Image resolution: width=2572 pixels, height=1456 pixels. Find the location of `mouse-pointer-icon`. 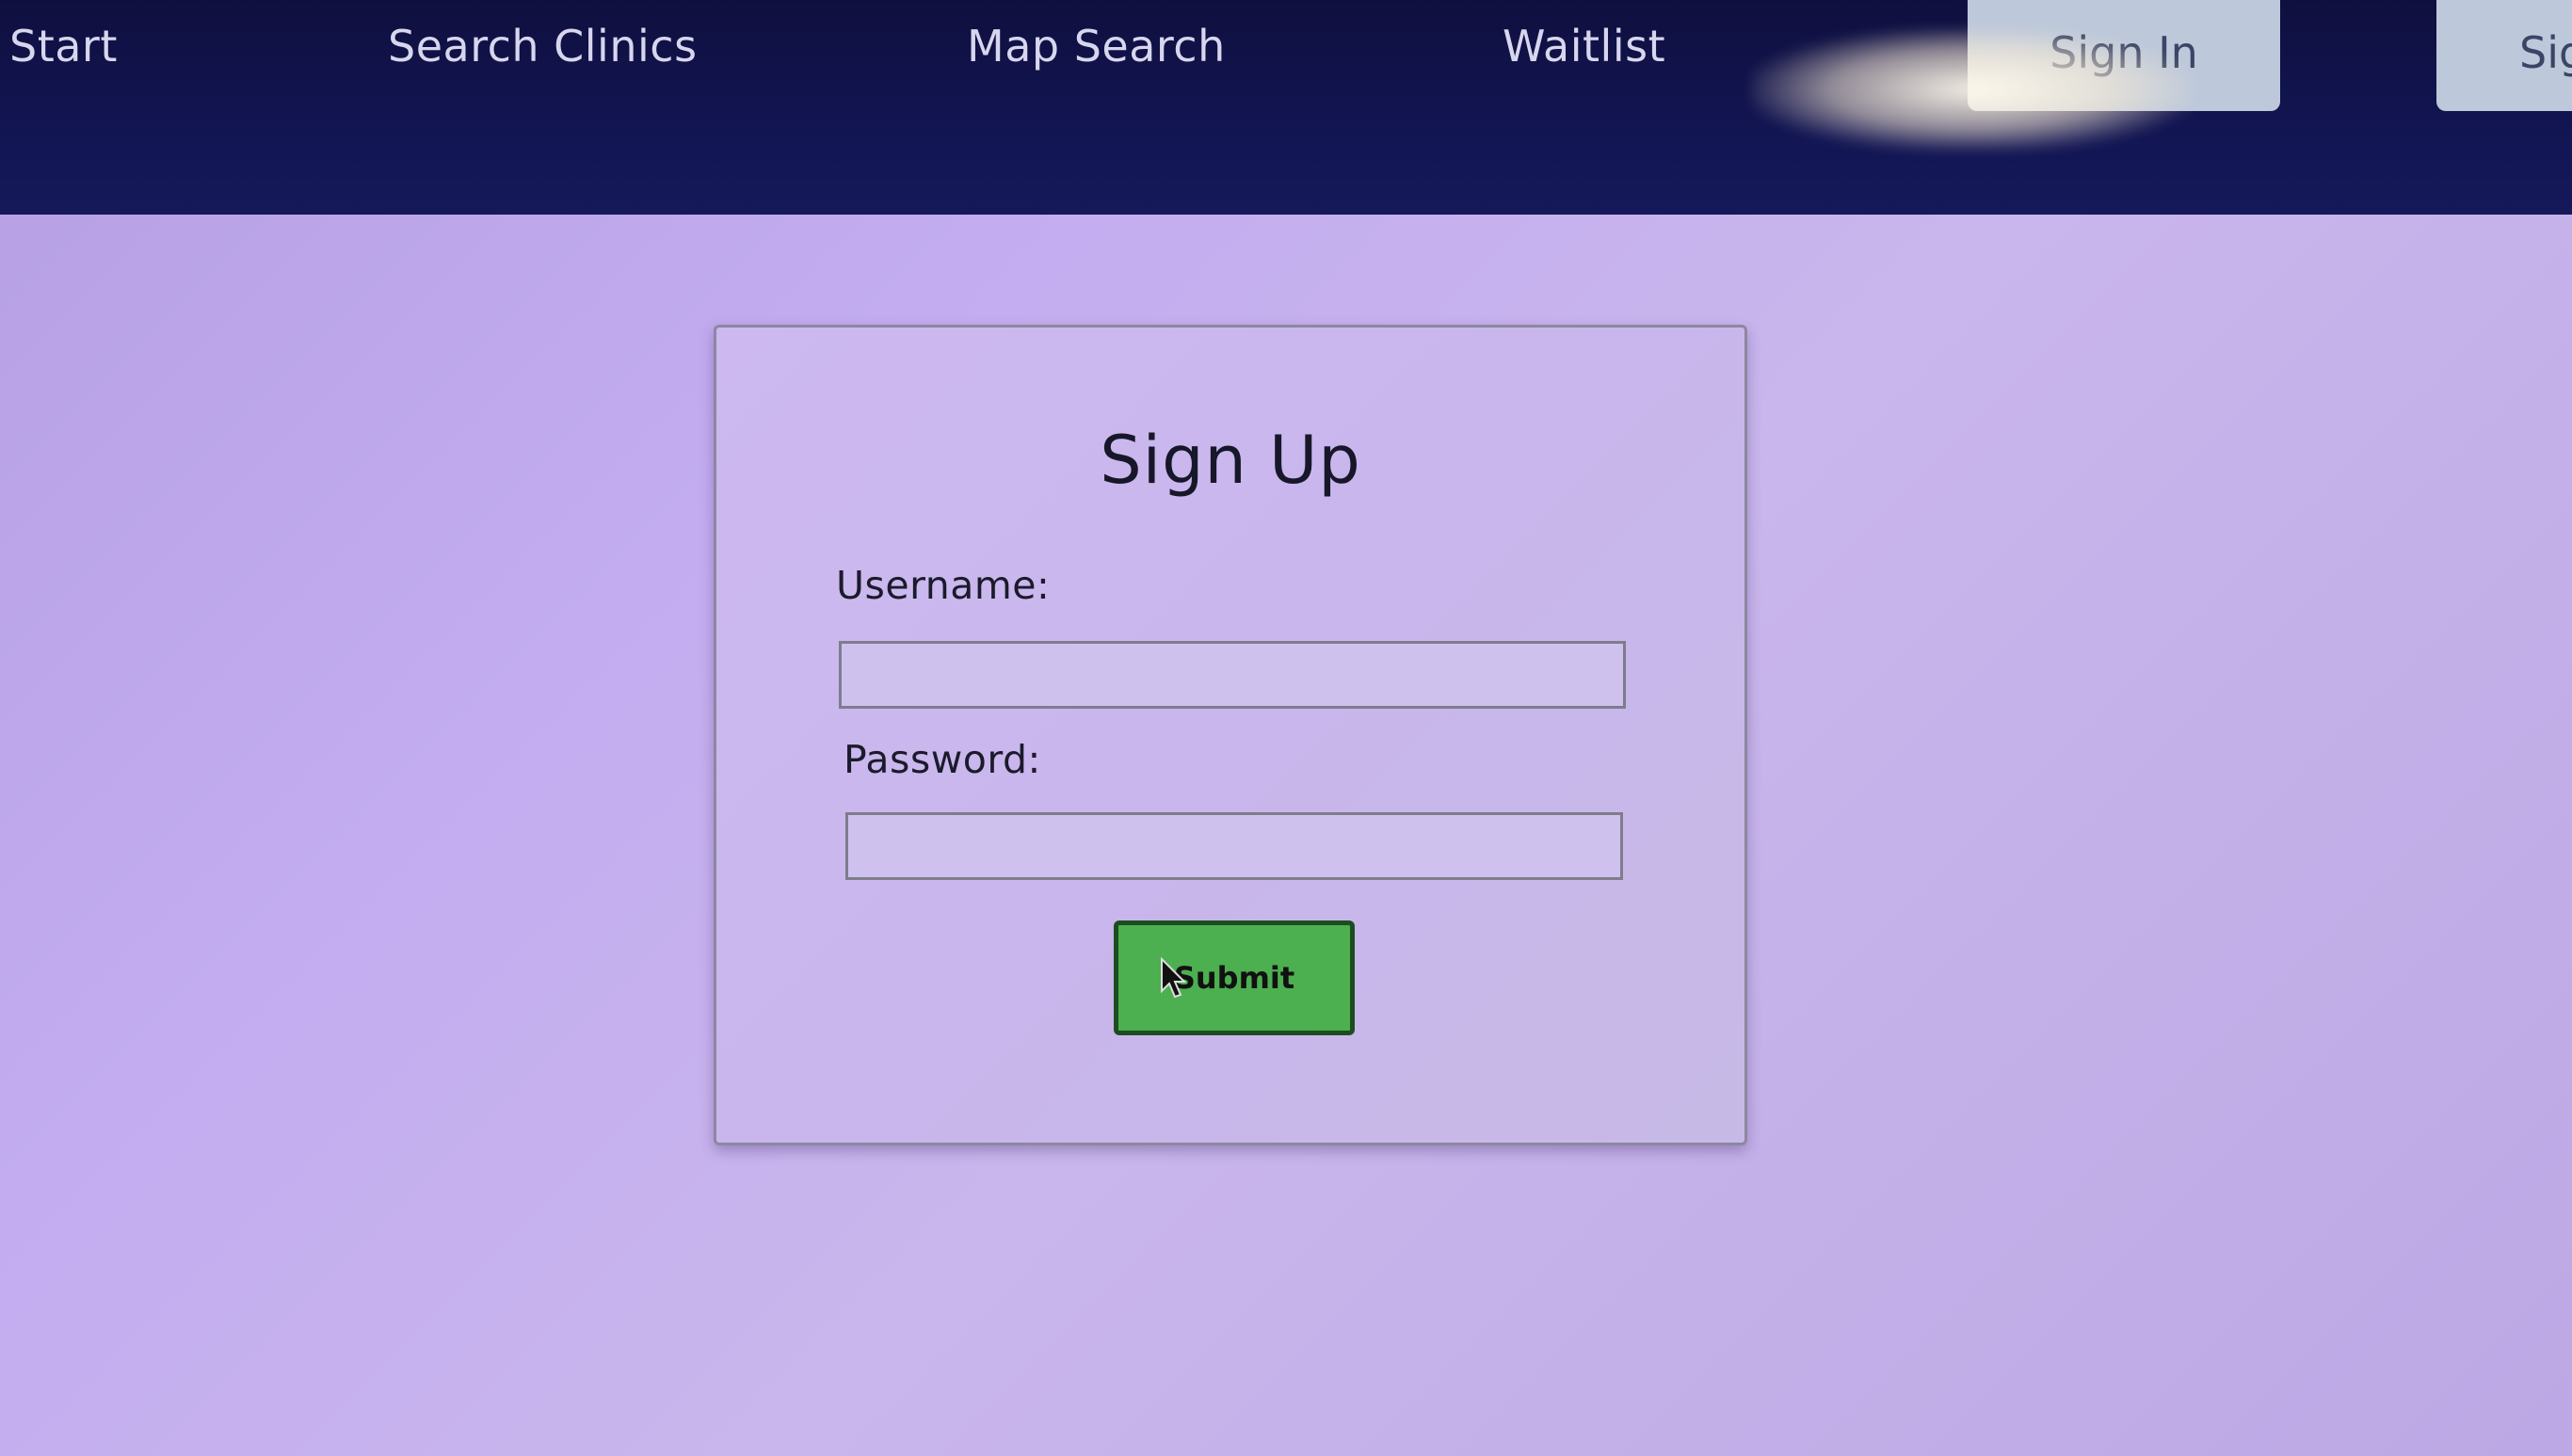

mouse-pointer-icon is located at coordinates (1173, 978).